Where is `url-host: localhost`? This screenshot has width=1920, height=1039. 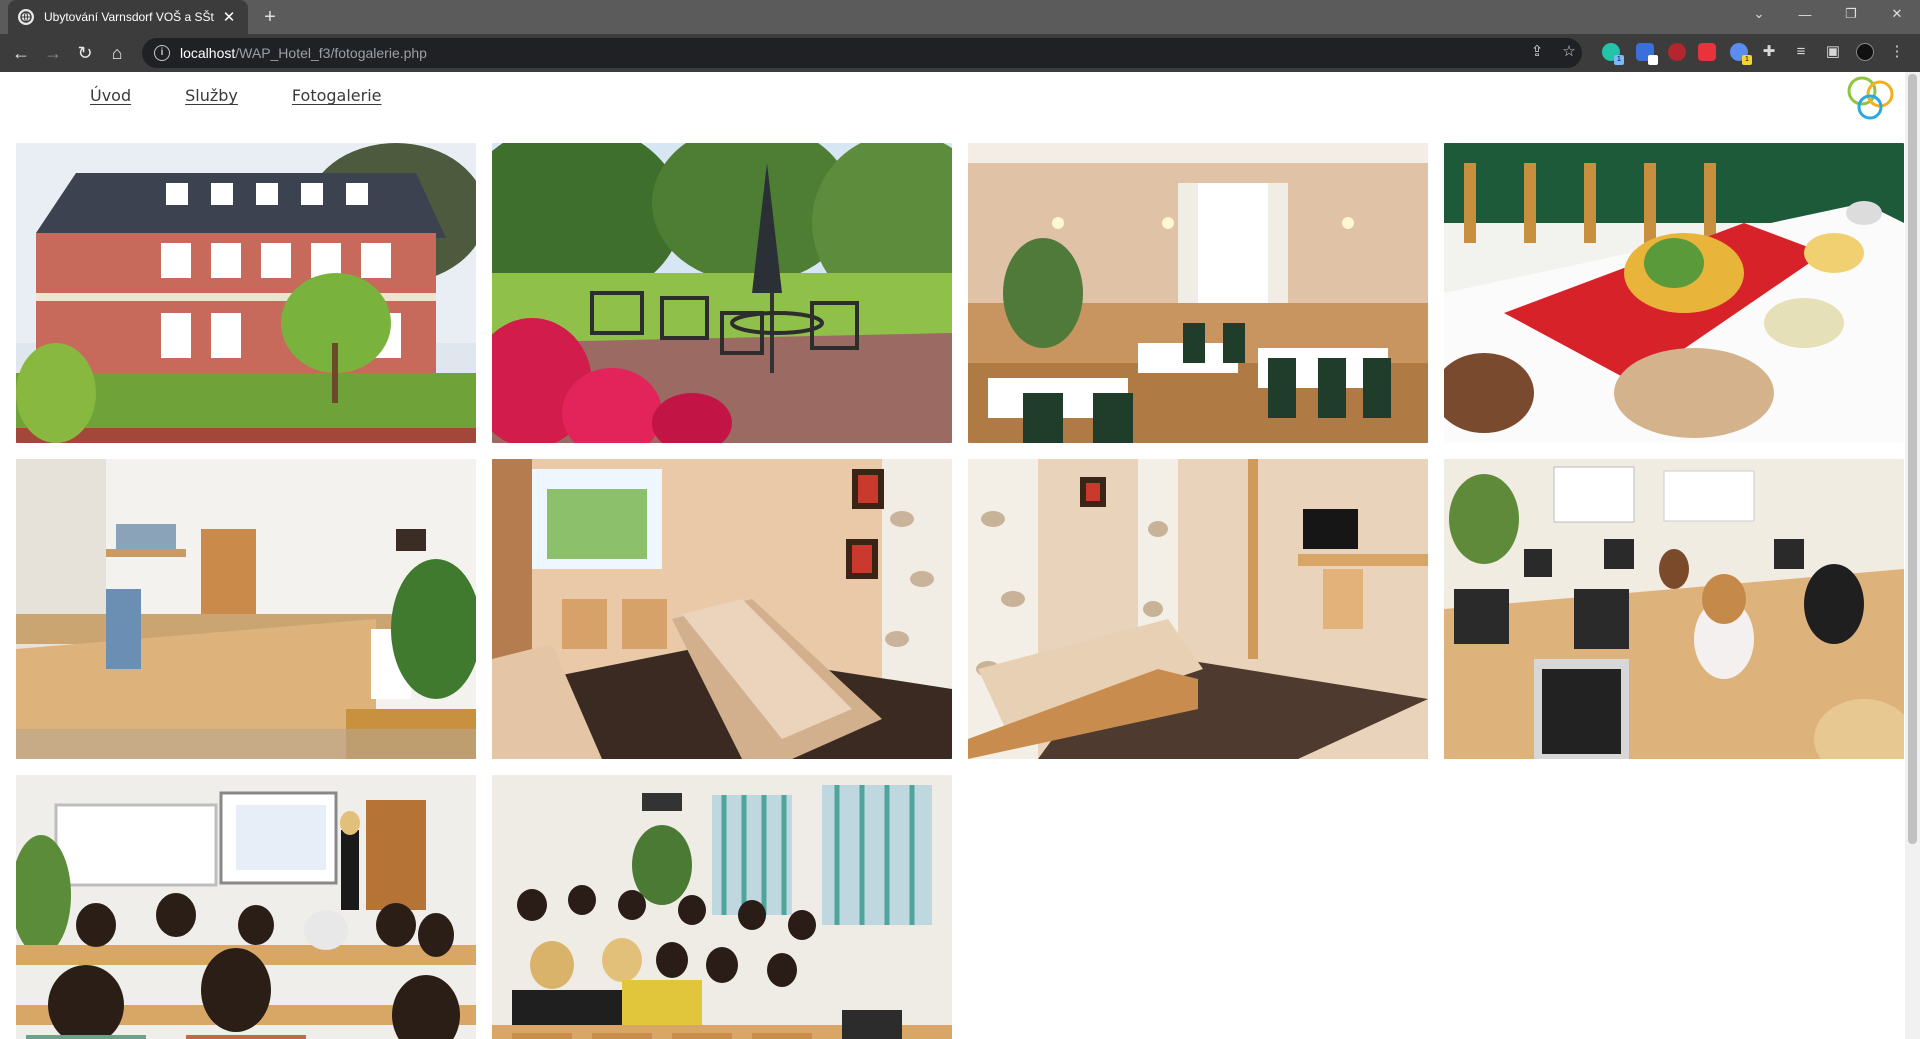
url-host: localhost is located at coordinates (208, 53).